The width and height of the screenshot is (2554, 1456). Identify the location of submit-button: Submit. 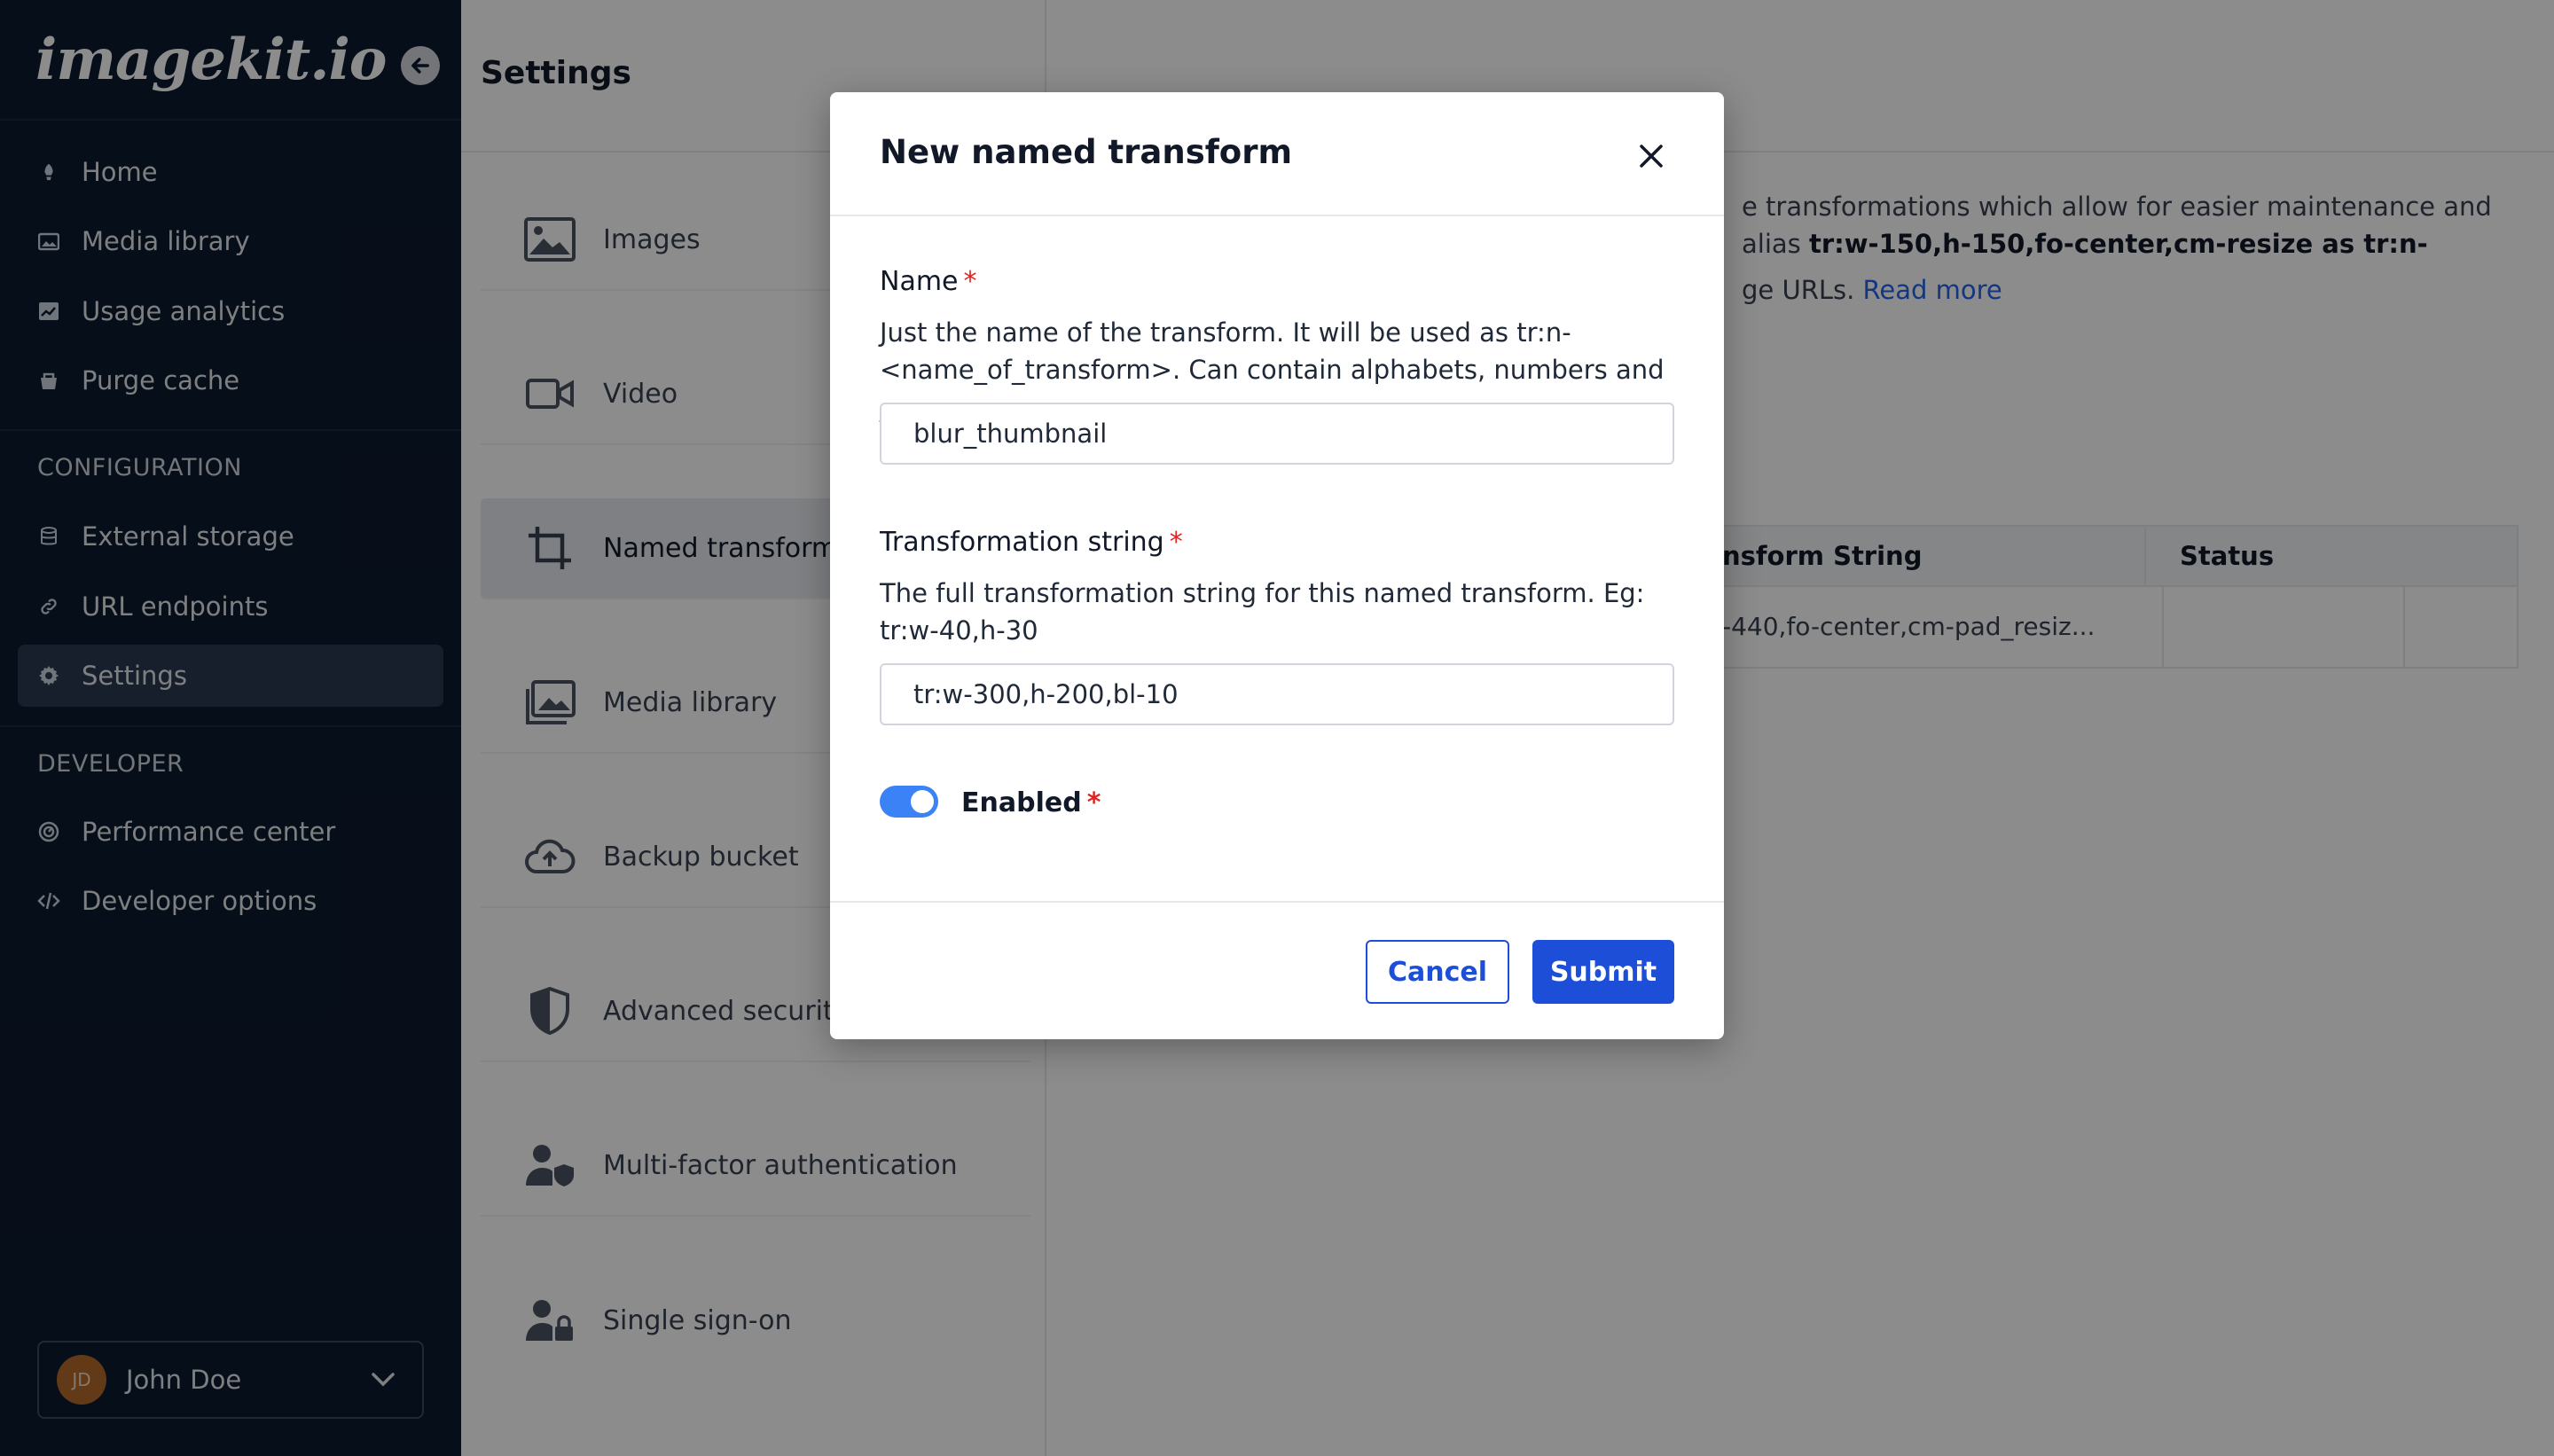
(1603, 972).